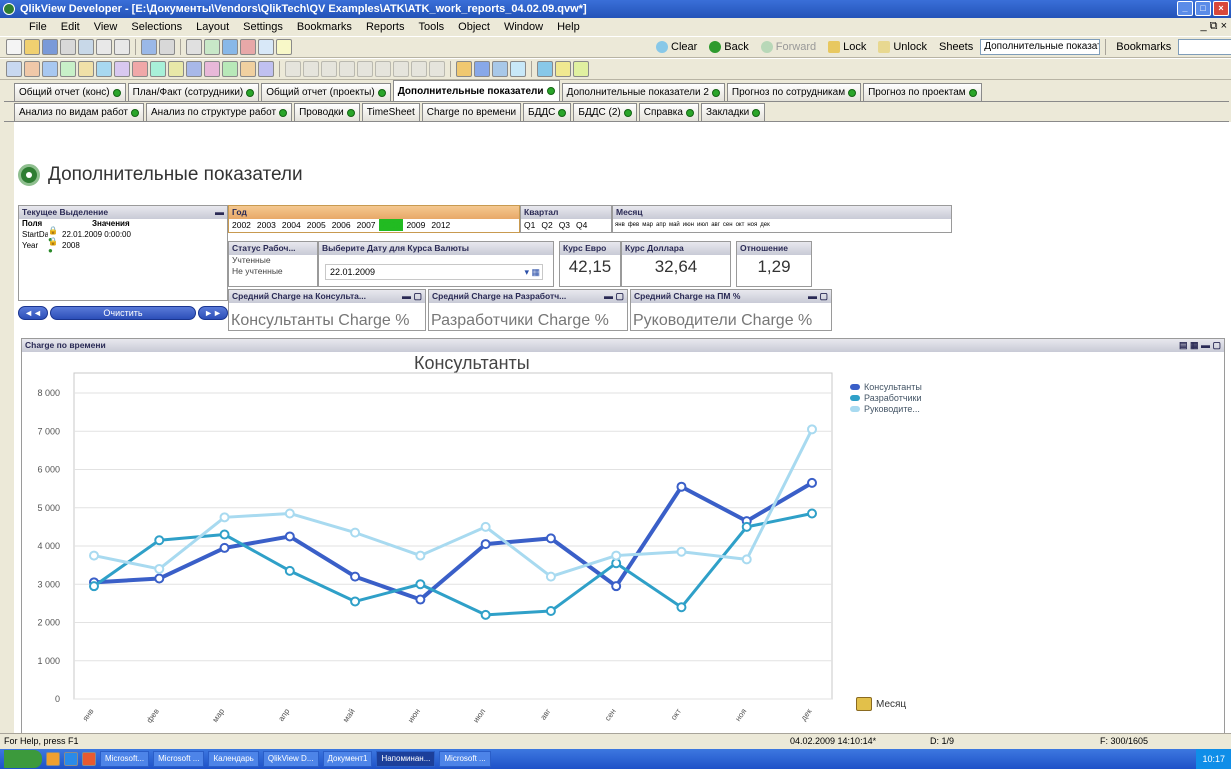 The width and height of the screenshot is (1231, 769). Describe the element at coordinates (86, 47) in the screenshot. I see `print-preview-icon` at that location.